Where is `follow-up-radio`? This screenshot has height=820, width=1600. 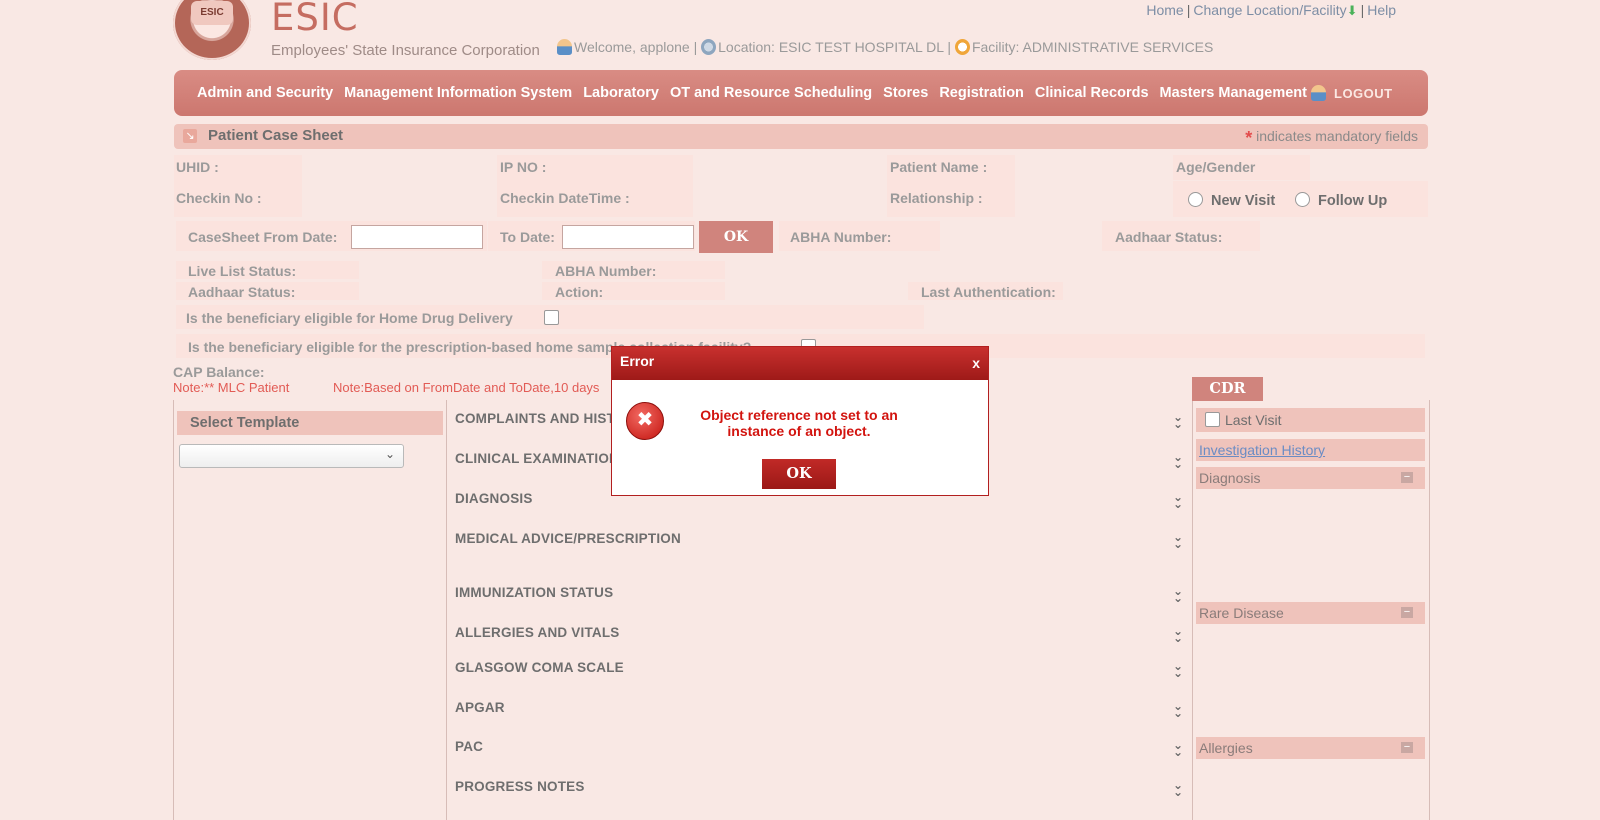 follow-up-radio is located at coordinates (1302, 199).